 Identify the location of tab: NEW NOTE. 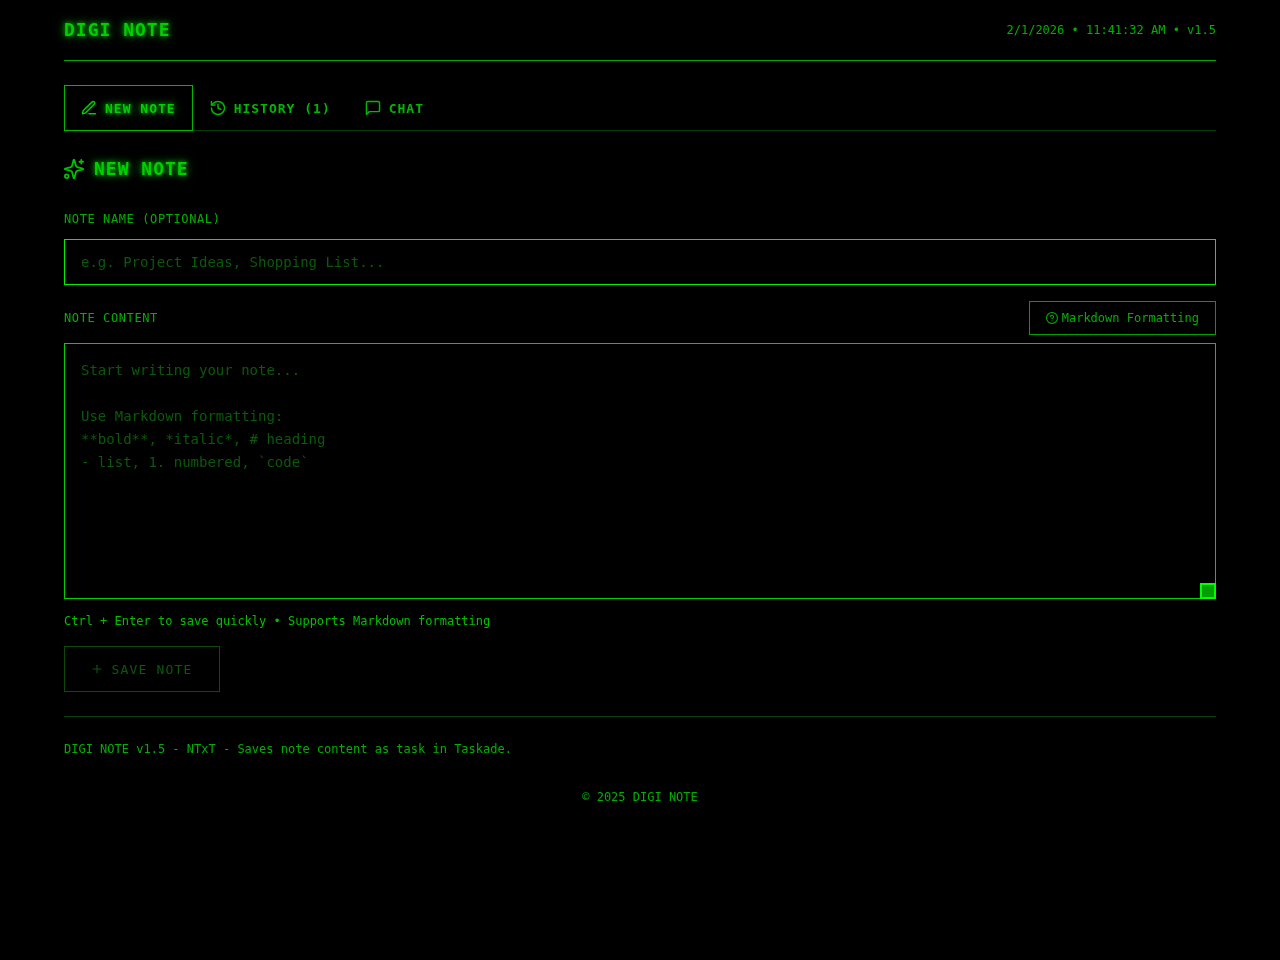
(128, 108).